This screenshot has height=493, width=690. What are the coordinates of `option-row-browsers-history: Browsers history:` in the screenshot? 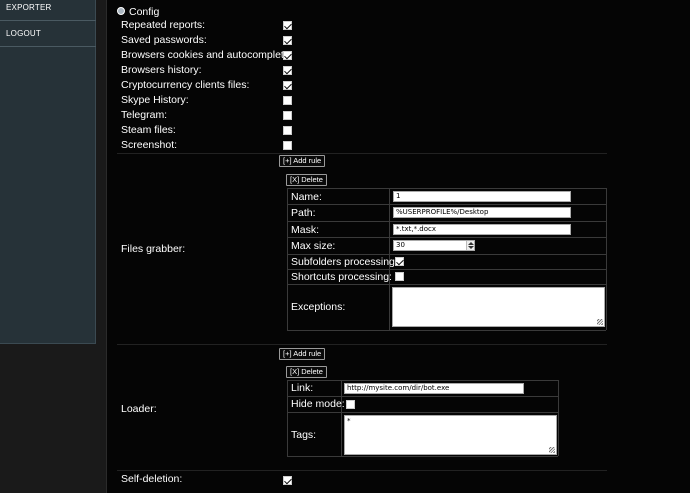 It's located at (362, 70).